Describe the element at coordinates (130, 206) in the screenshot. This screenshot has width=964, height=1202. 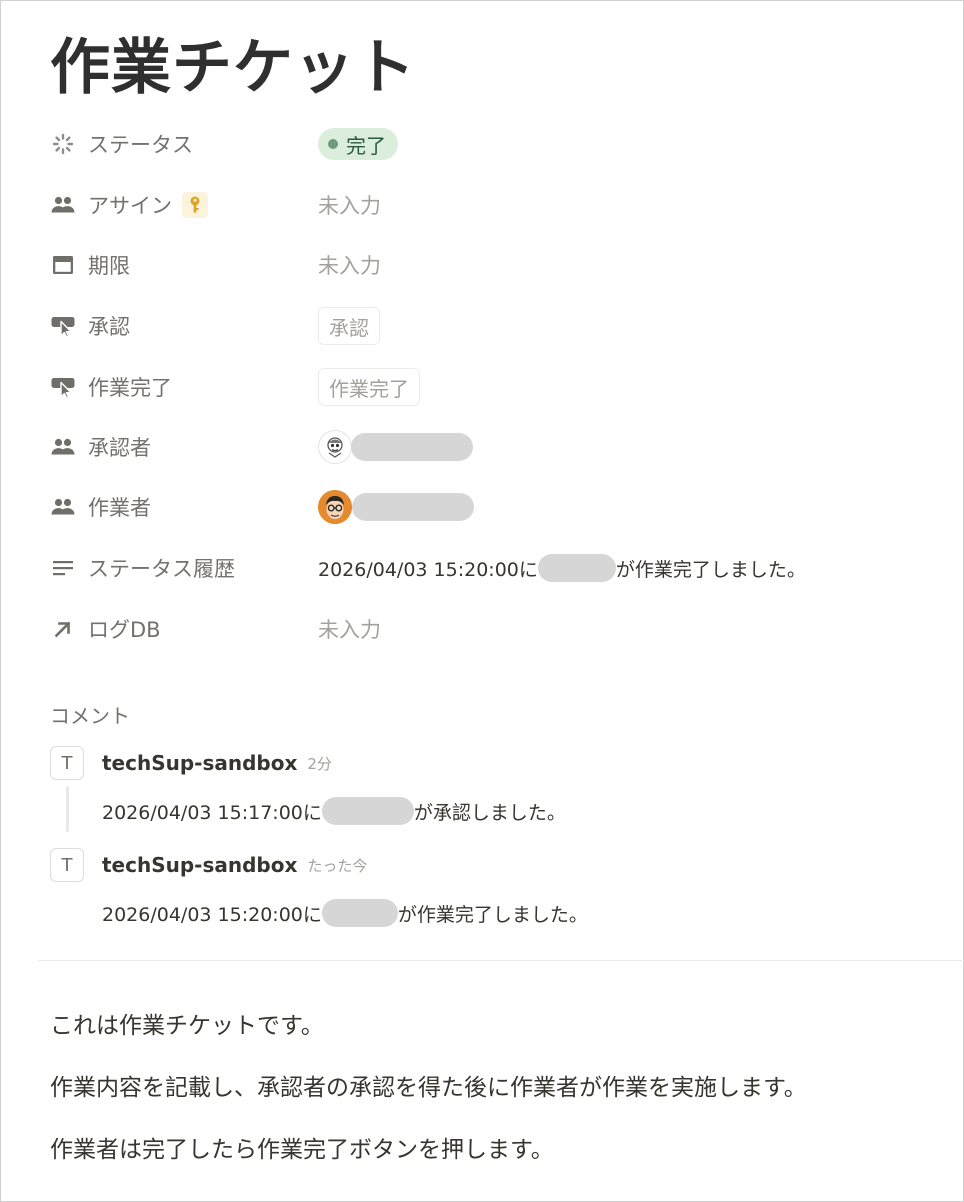
I see `property-label: アサイン` at that location.